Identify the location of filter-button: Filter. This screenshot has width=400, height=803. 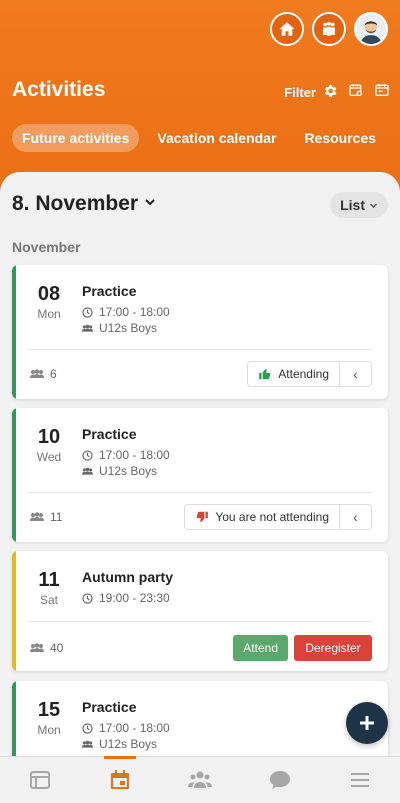
(311, 92).